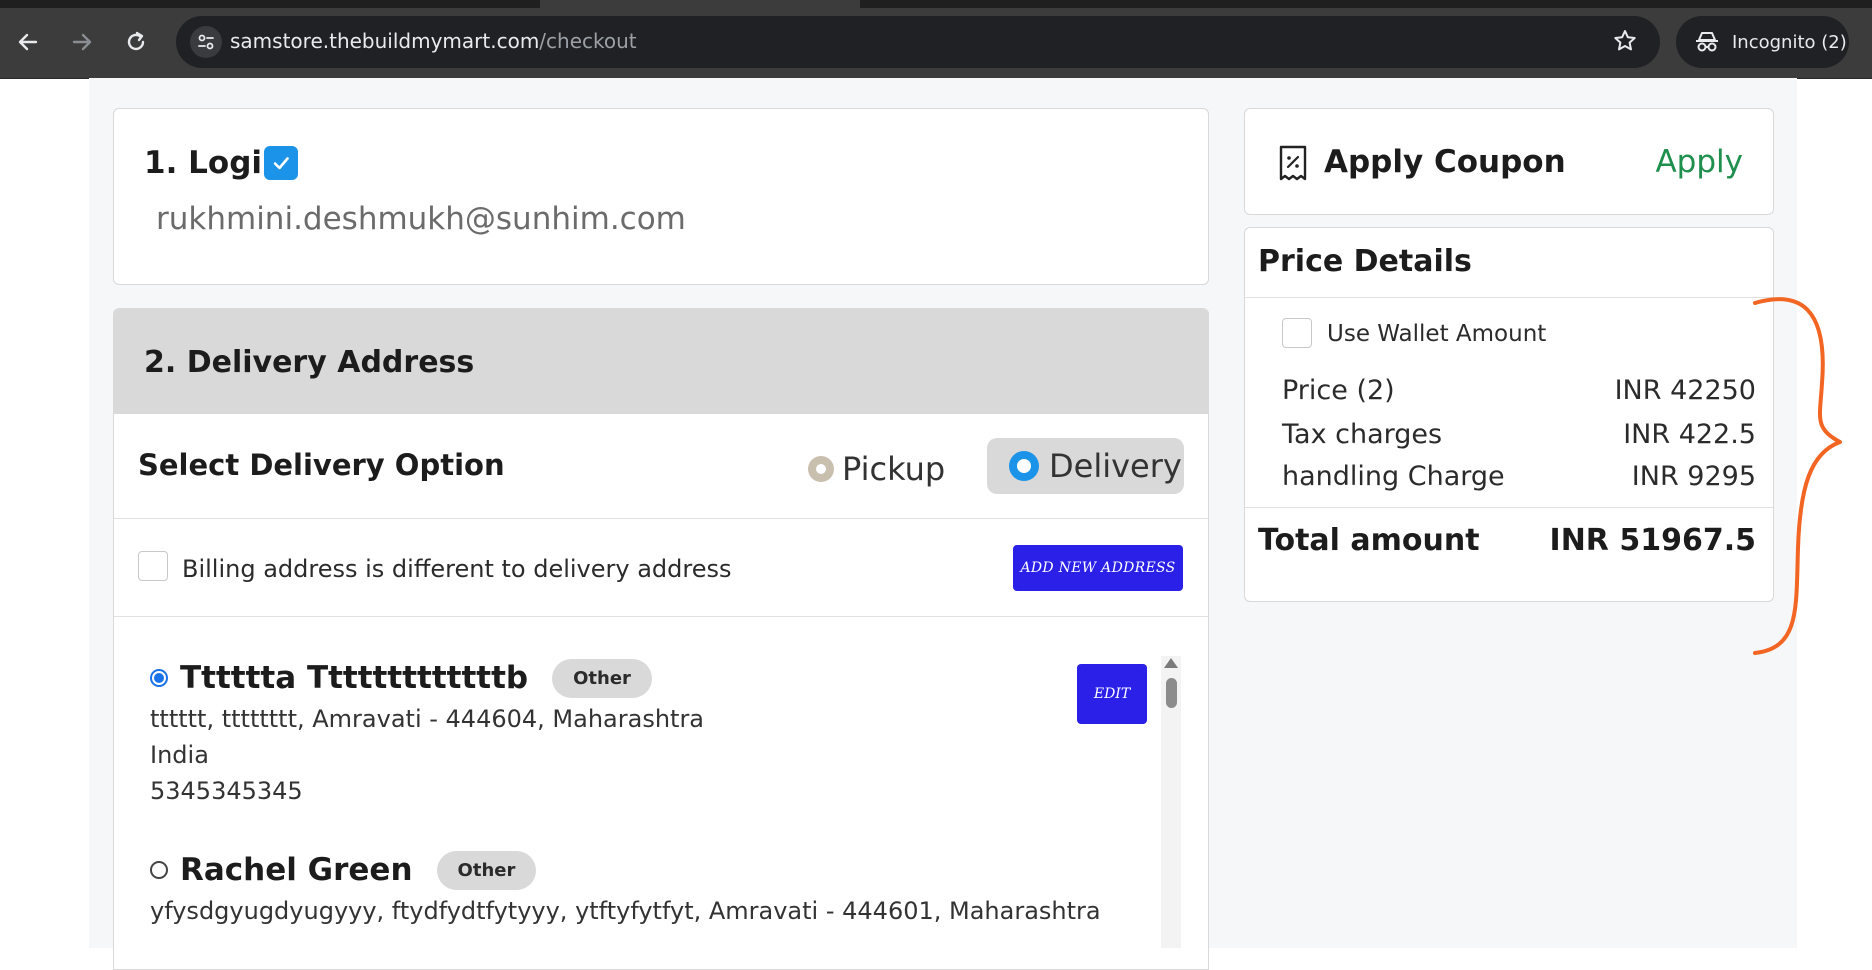 Image resolution: width=1872 pixels, height=970 pixels. Describe the element at coordinates (661, 196) in the screenshot. I see `login-section: 1. Login rukhmini.deshmukh@sunhim.com` at that location.